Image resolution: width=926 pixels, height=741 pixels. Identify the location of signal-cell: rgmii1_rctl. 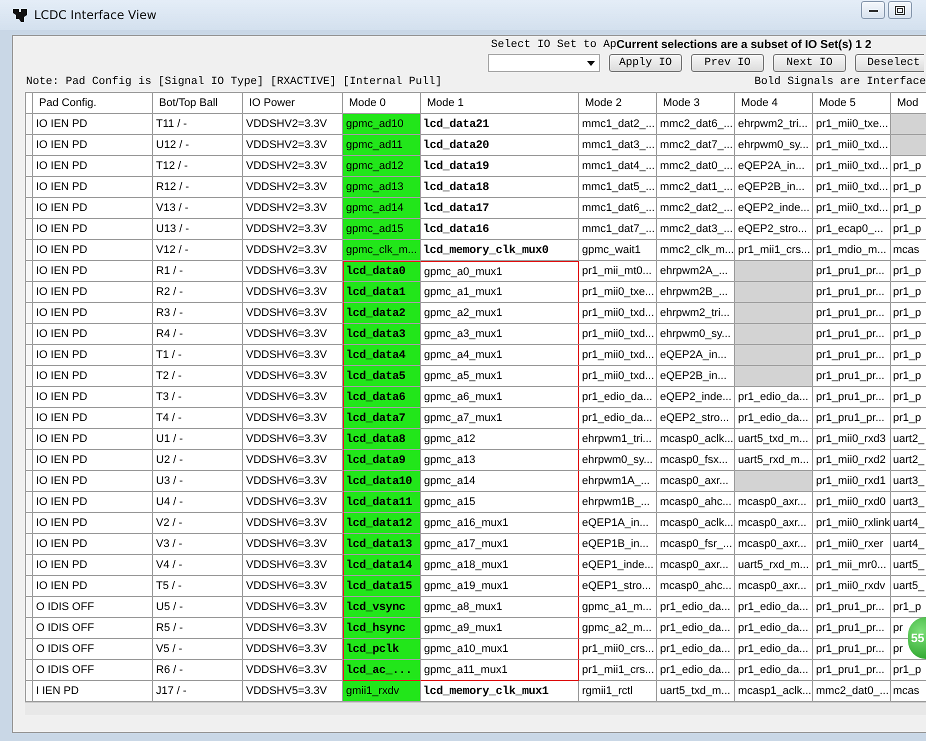
(618, 691).